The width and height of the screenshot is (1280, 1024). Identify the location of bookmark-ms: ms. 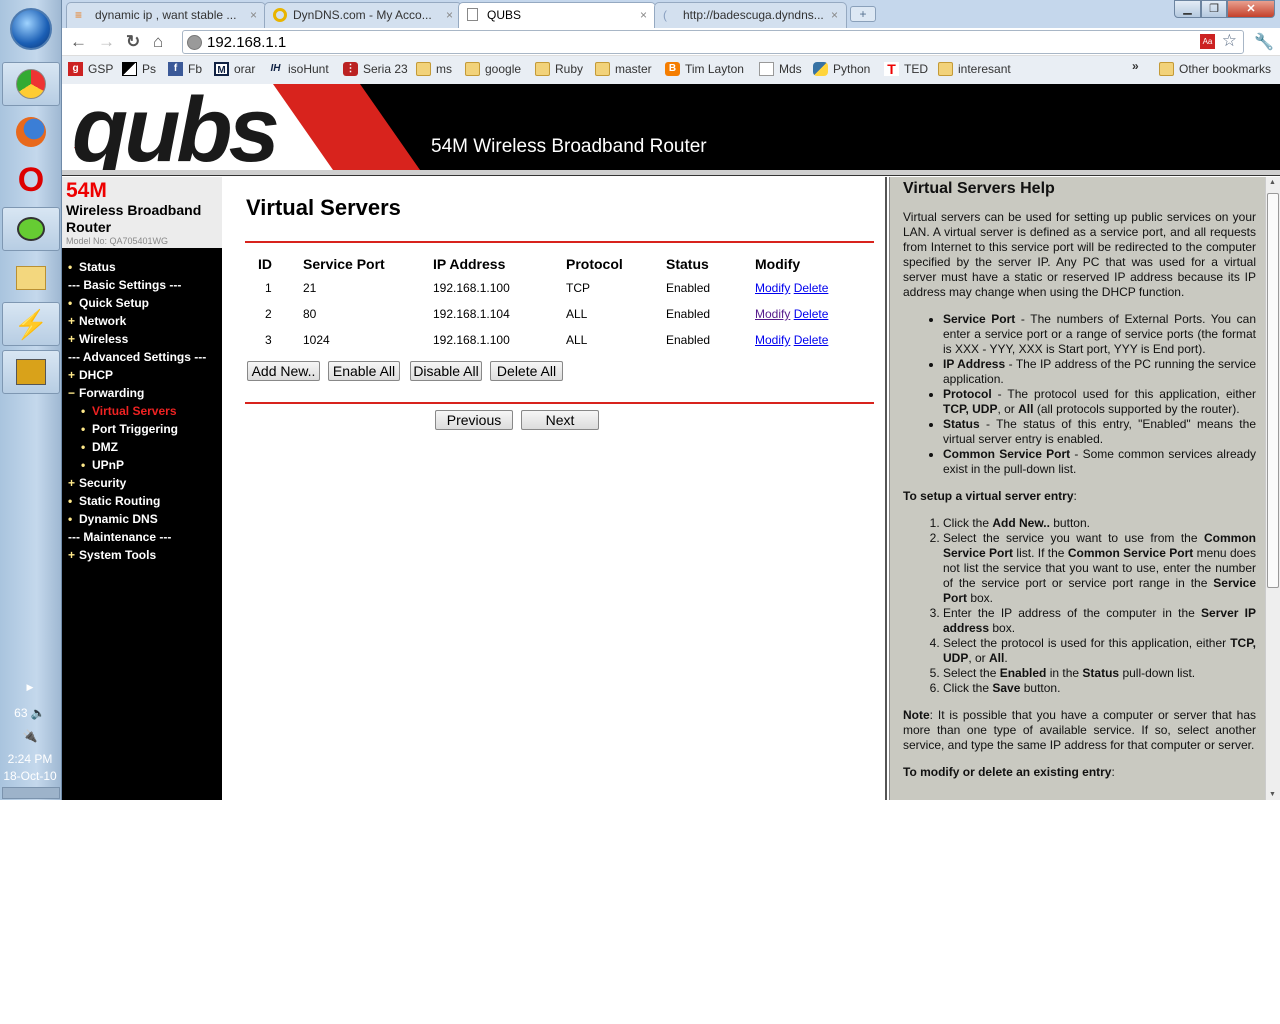
(434, 69).